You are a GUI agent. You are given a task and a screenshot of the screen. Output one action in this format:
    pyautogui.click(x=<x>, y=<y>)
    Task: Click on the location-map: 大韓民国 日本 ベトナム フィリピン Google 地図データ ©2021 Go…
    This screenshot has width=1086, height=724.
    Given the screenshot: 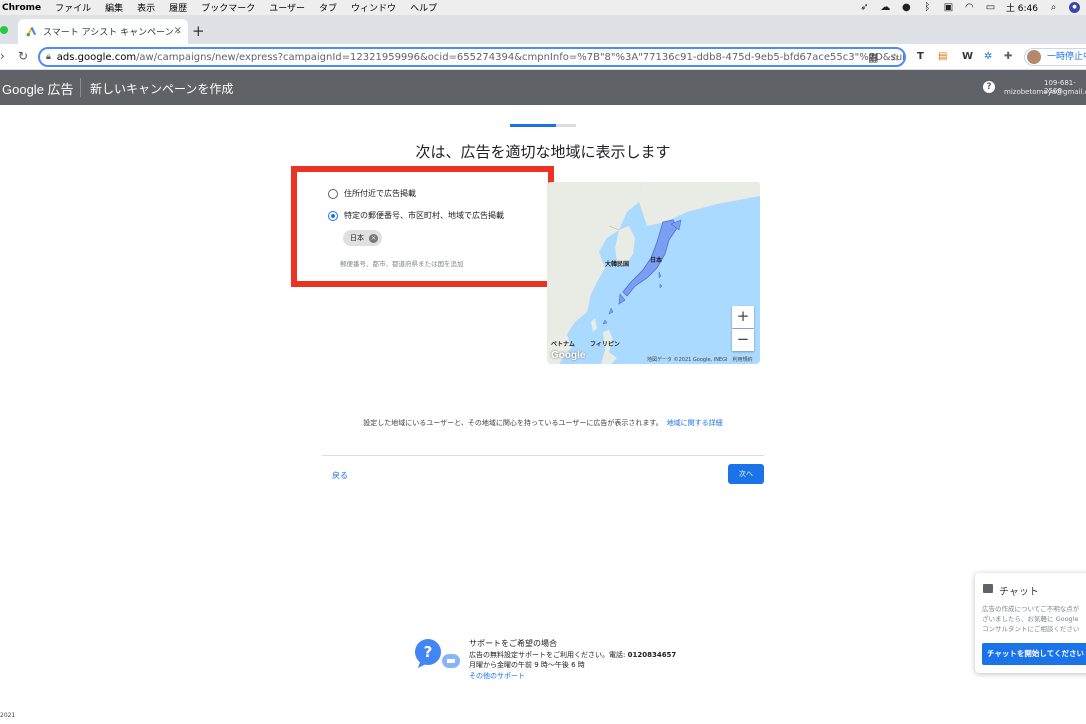 What is the action you would take?
    pyautogui.click(x=653, y=273)
    